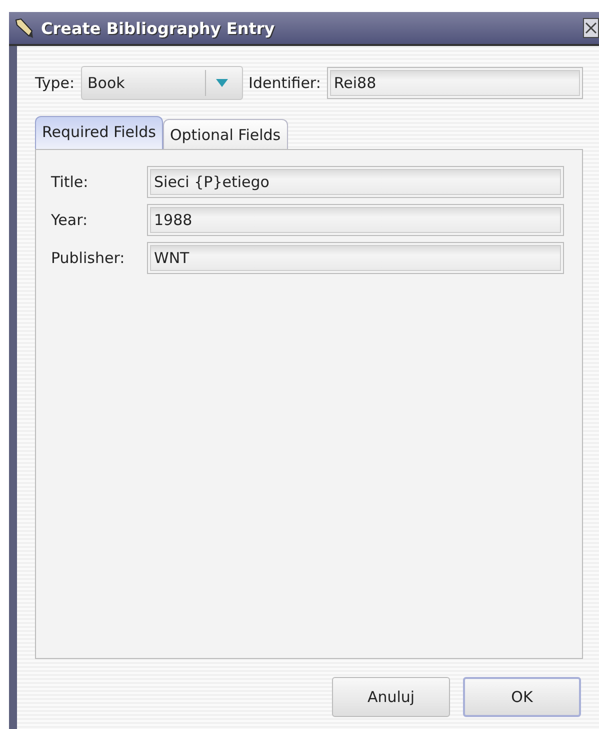 The height and width of the screenshot is (729, 599). Describe the element at coordinates (522, 697) in the screenshot. I see `ok-button: OK` at that location.